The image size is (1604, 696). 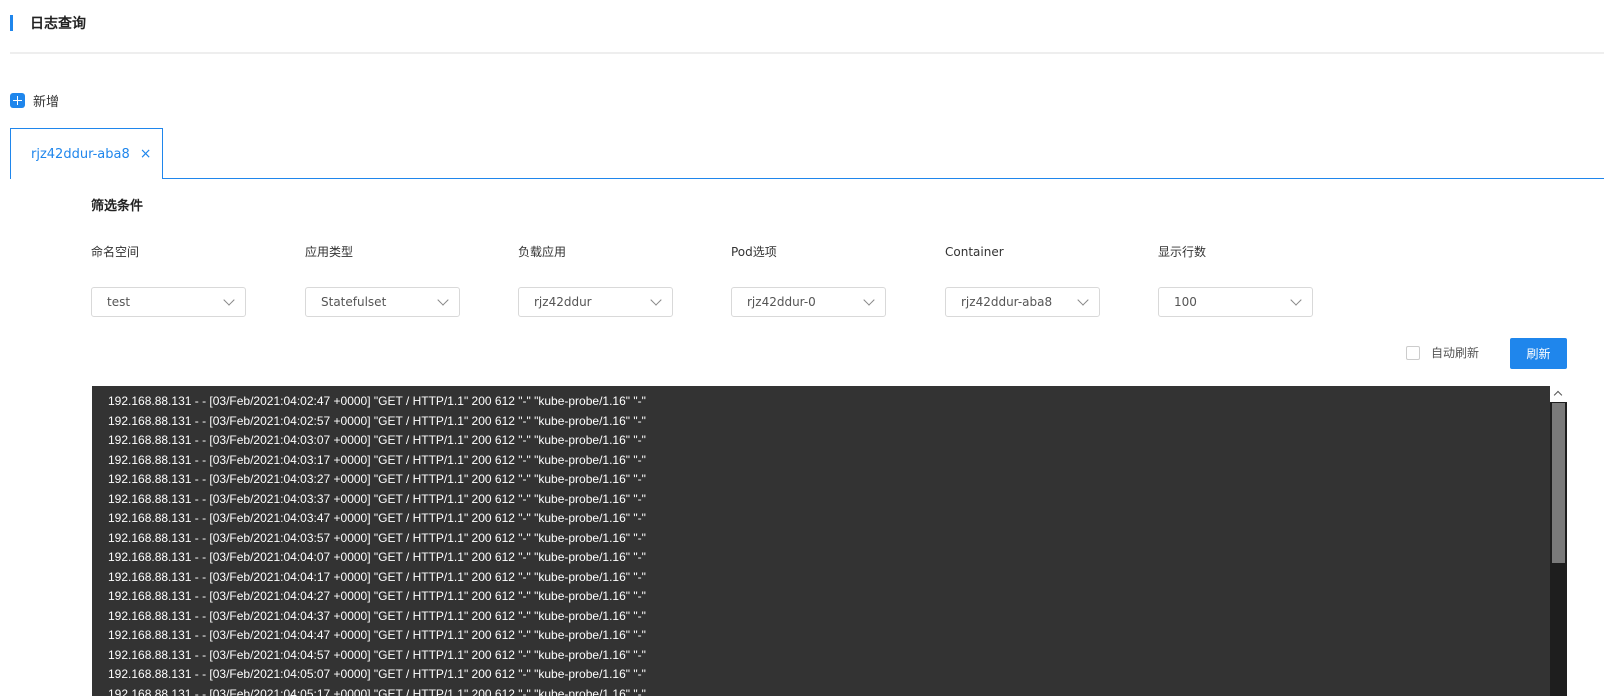 I want to click on auto-refresh-toggle: 自动刷新, so click(x=1442, y=352).